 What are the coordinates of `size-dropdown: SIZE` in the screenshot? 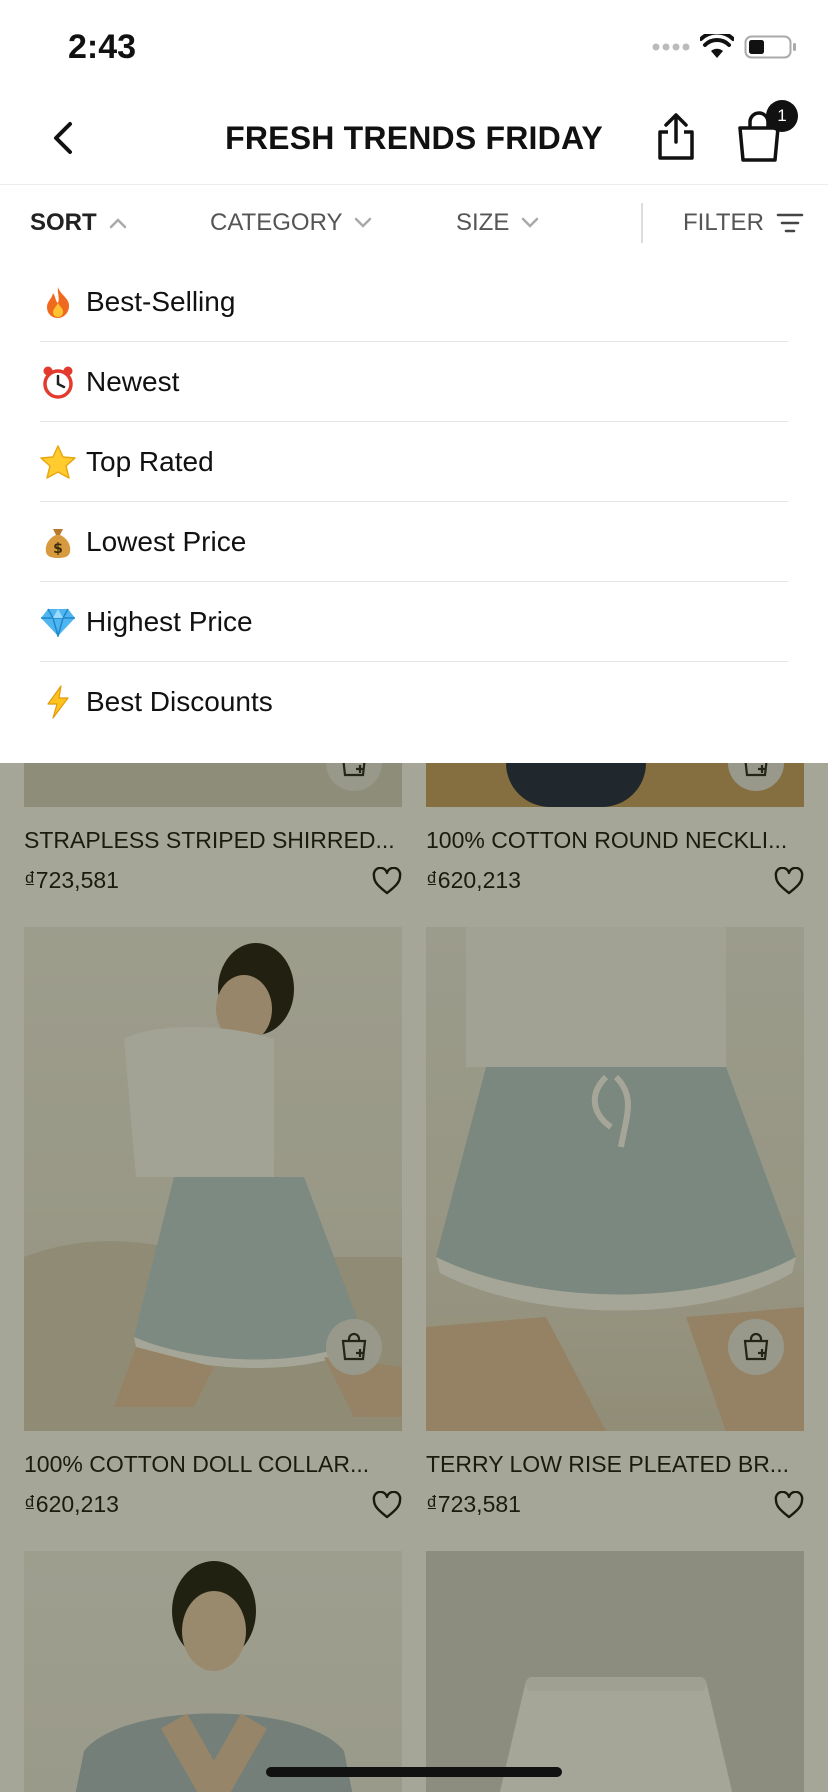 It's located at (497, 223).